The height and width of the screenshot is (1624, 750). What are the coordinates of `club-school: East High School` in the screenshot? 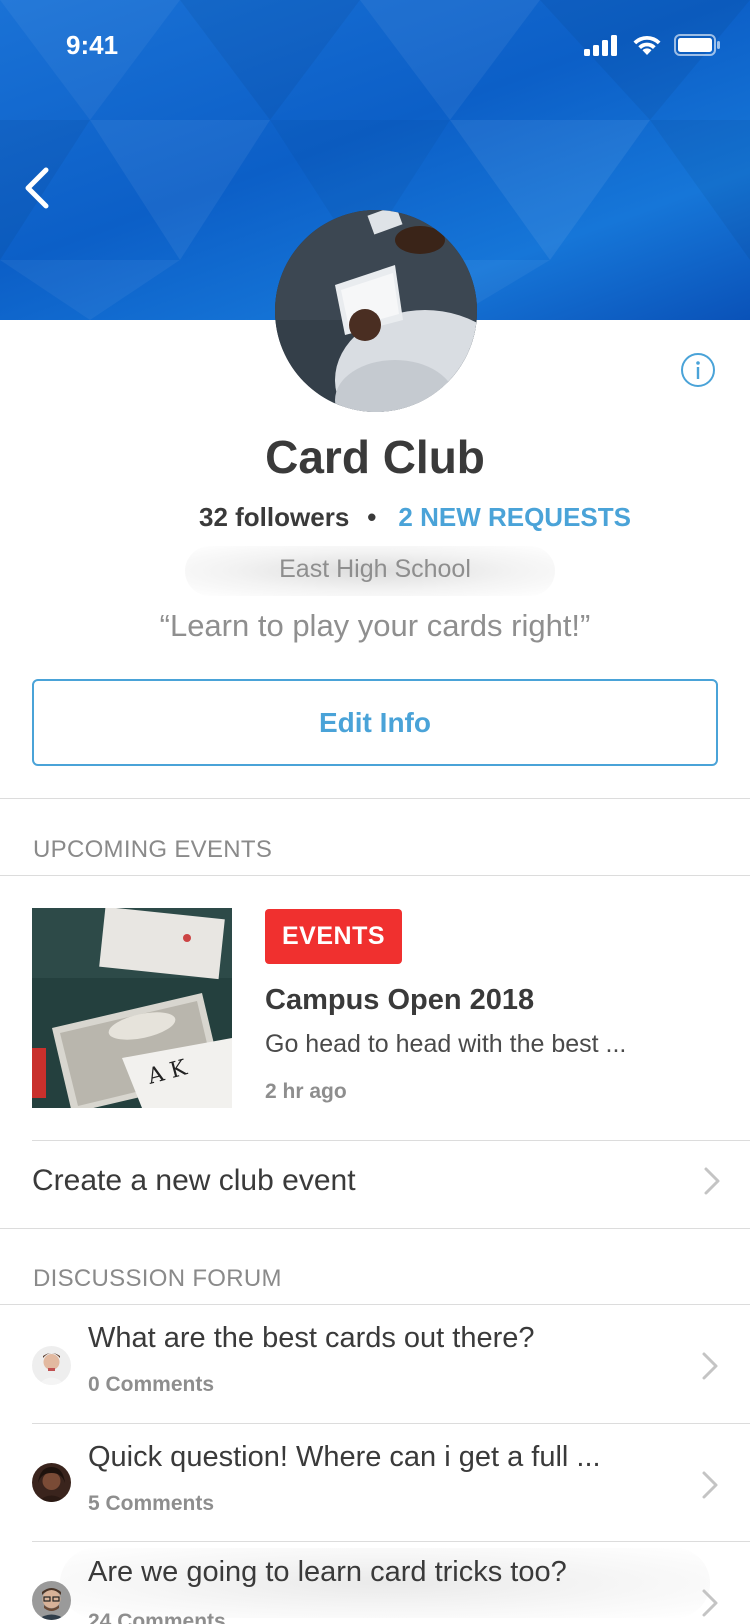 It's located at (375, 569).